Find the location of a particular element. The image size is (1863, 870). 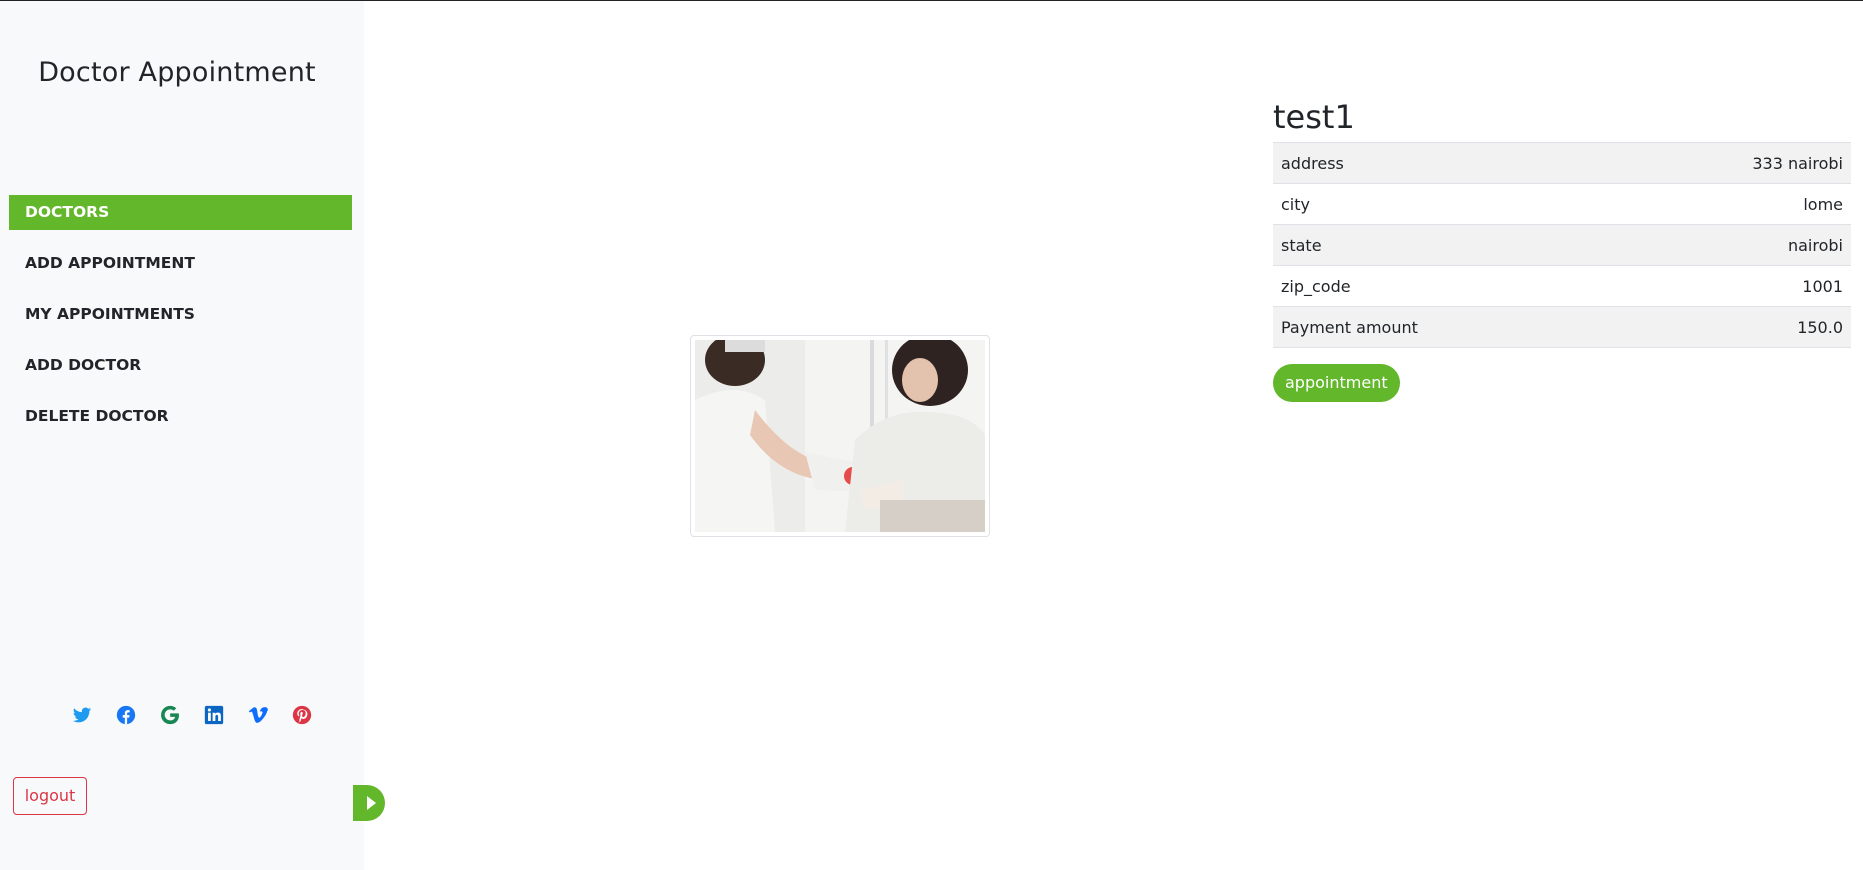

doctor-photo-frame is located at coordinates (840, 436).